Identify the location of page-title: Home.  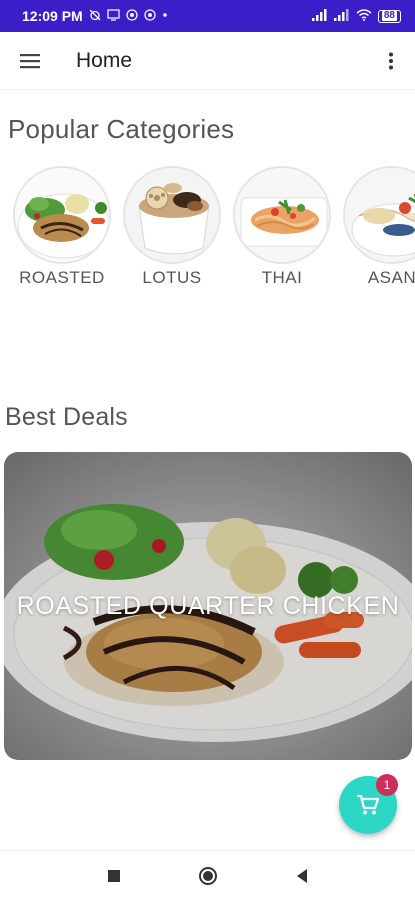
(104, 60).